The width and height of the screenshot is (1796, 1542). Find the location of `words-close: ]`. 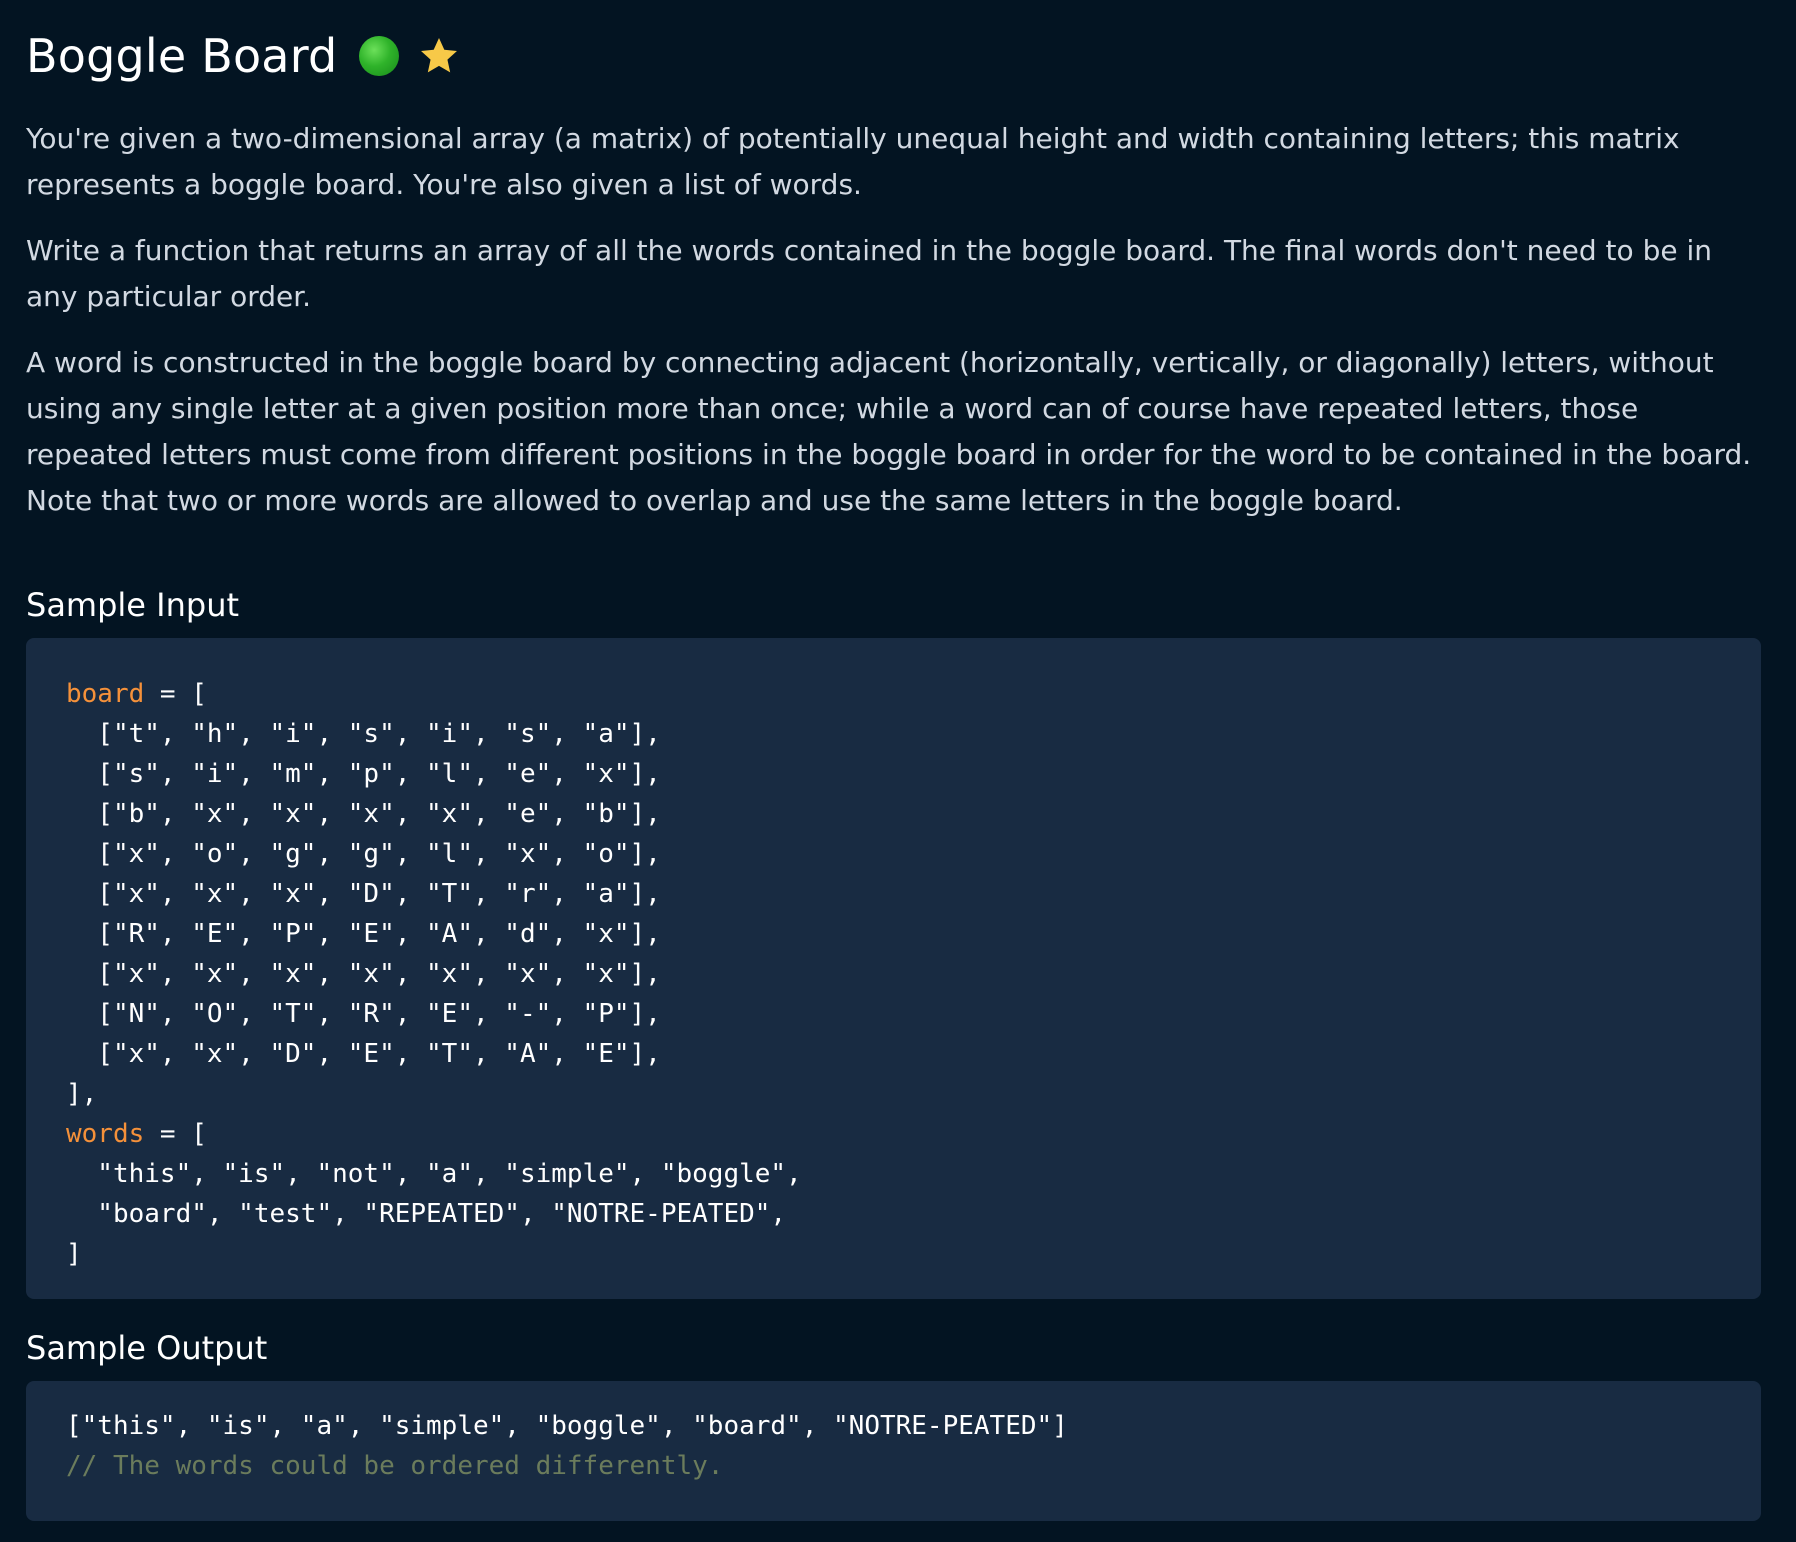

words-close: ] is located at coordinates (74, 1254).